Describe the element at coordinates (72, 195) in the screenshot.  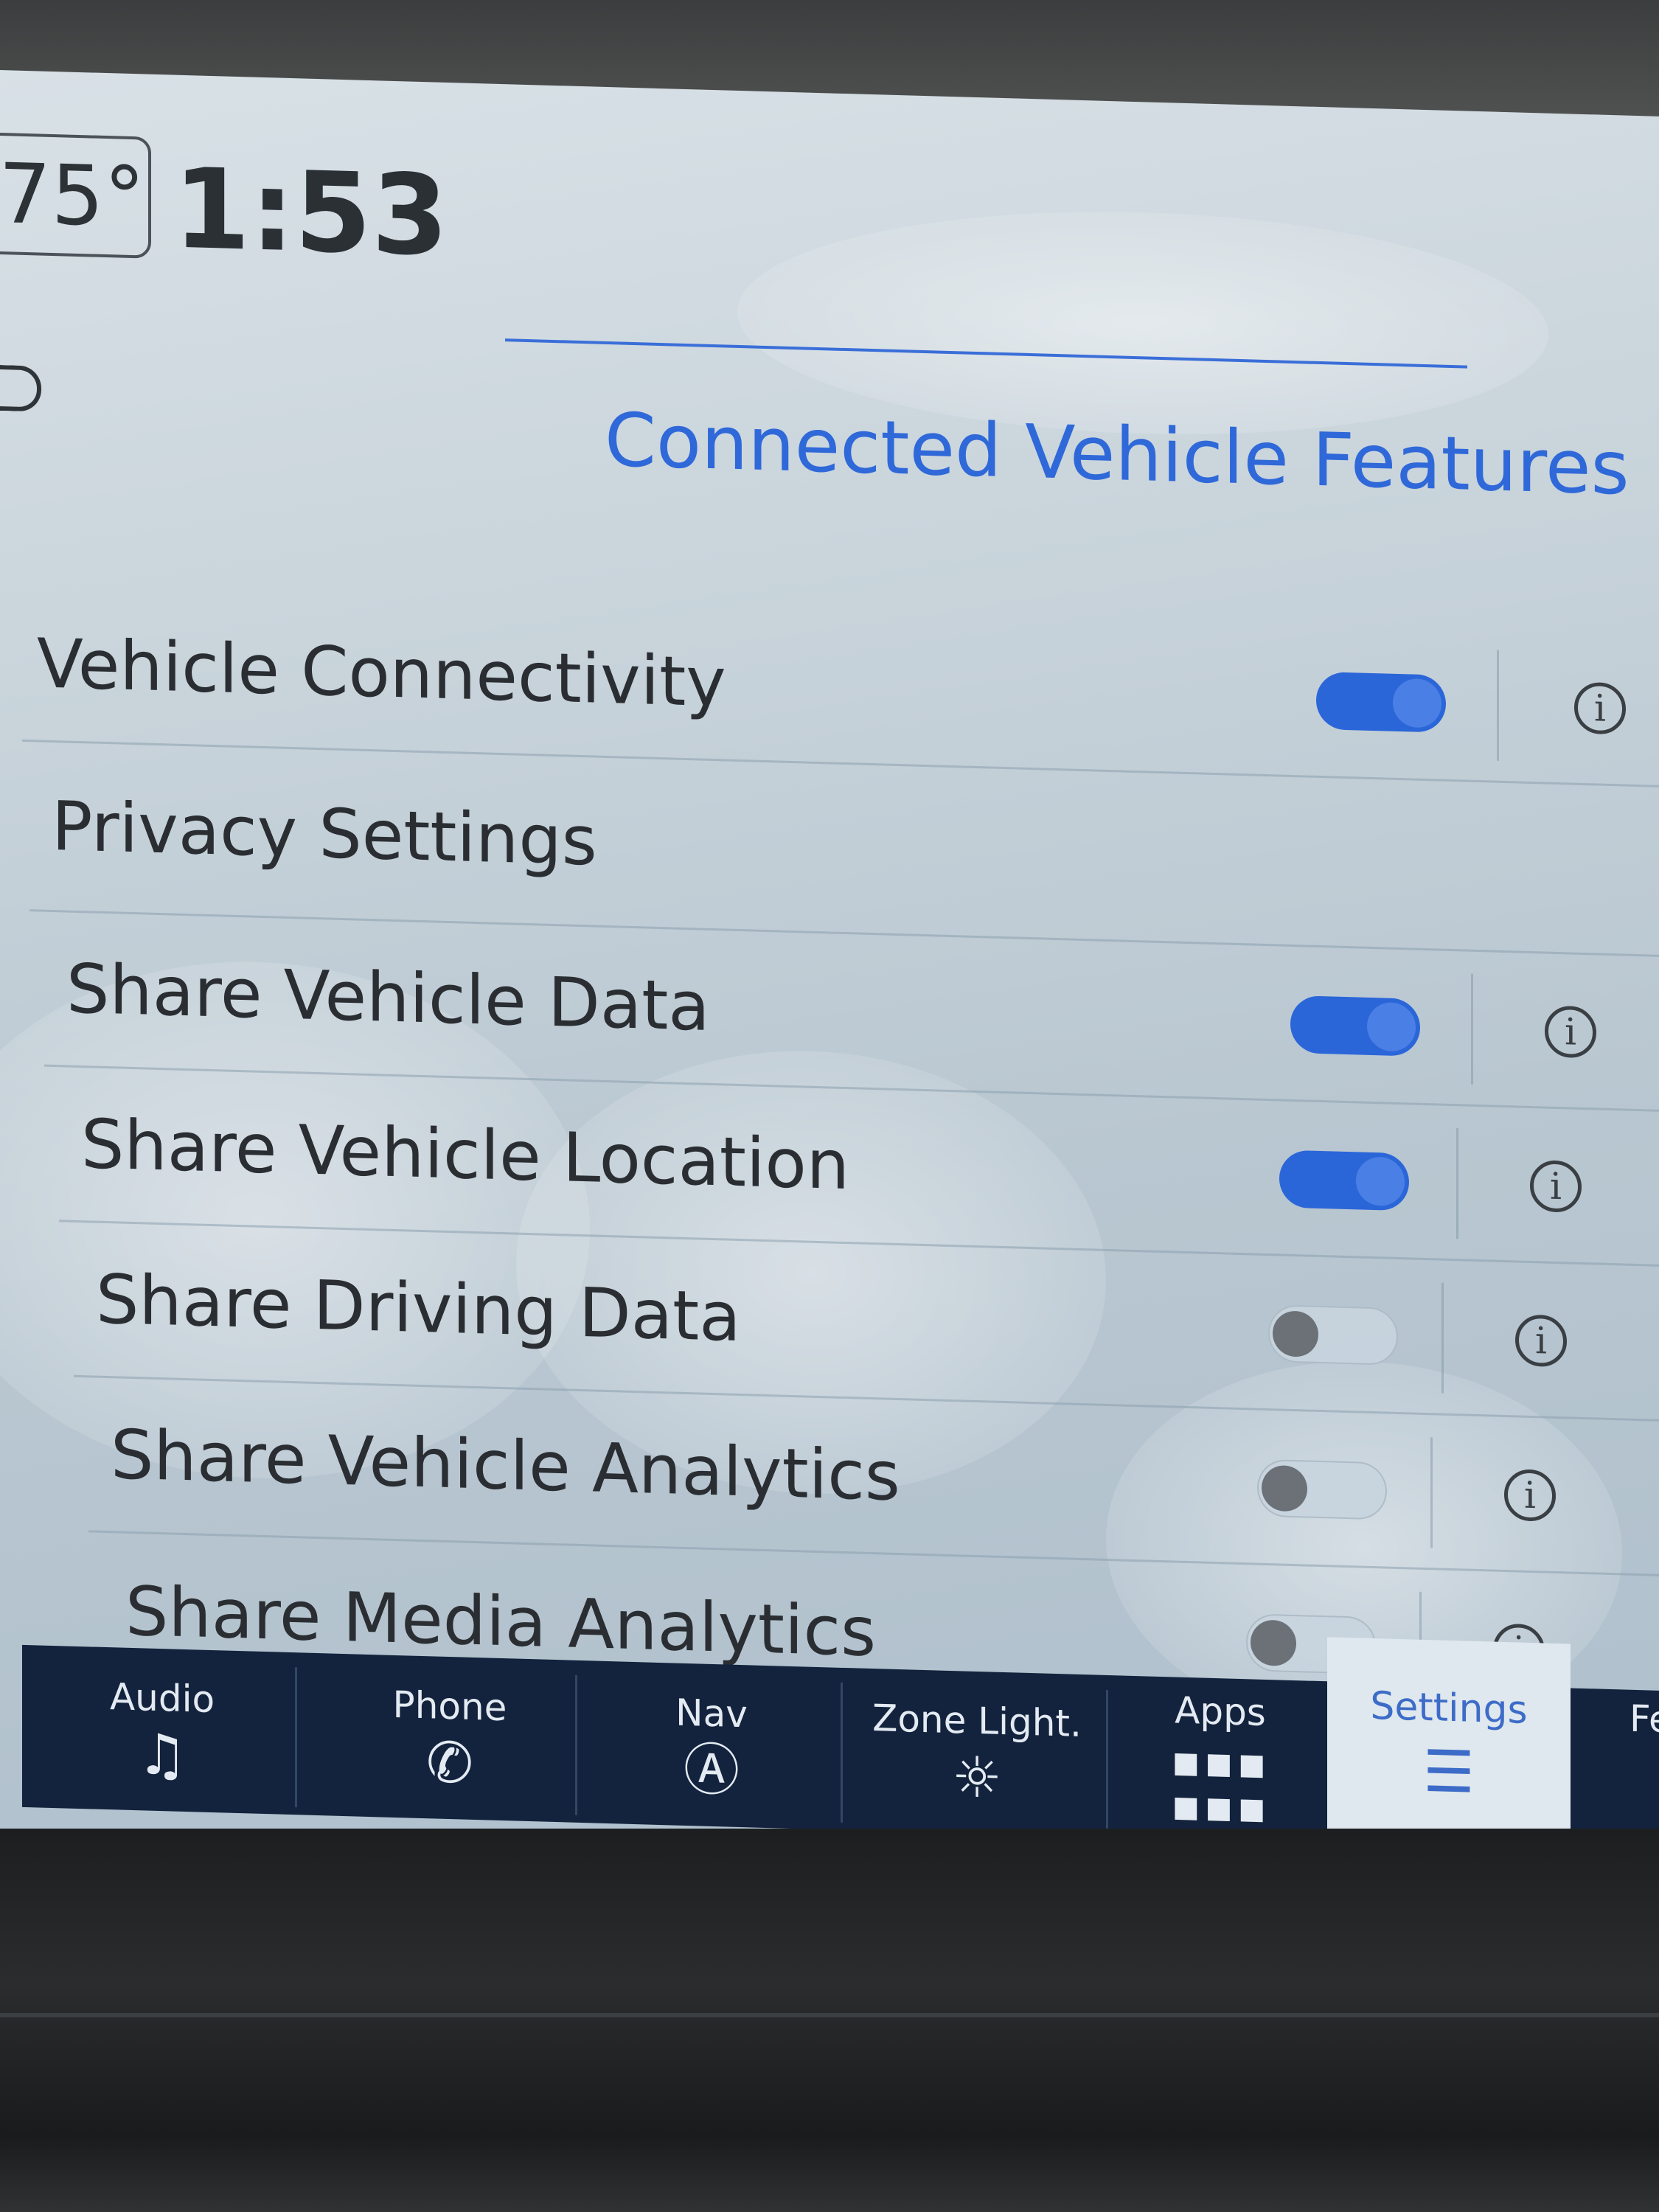
I see `temperature-value: 75°` at that location.